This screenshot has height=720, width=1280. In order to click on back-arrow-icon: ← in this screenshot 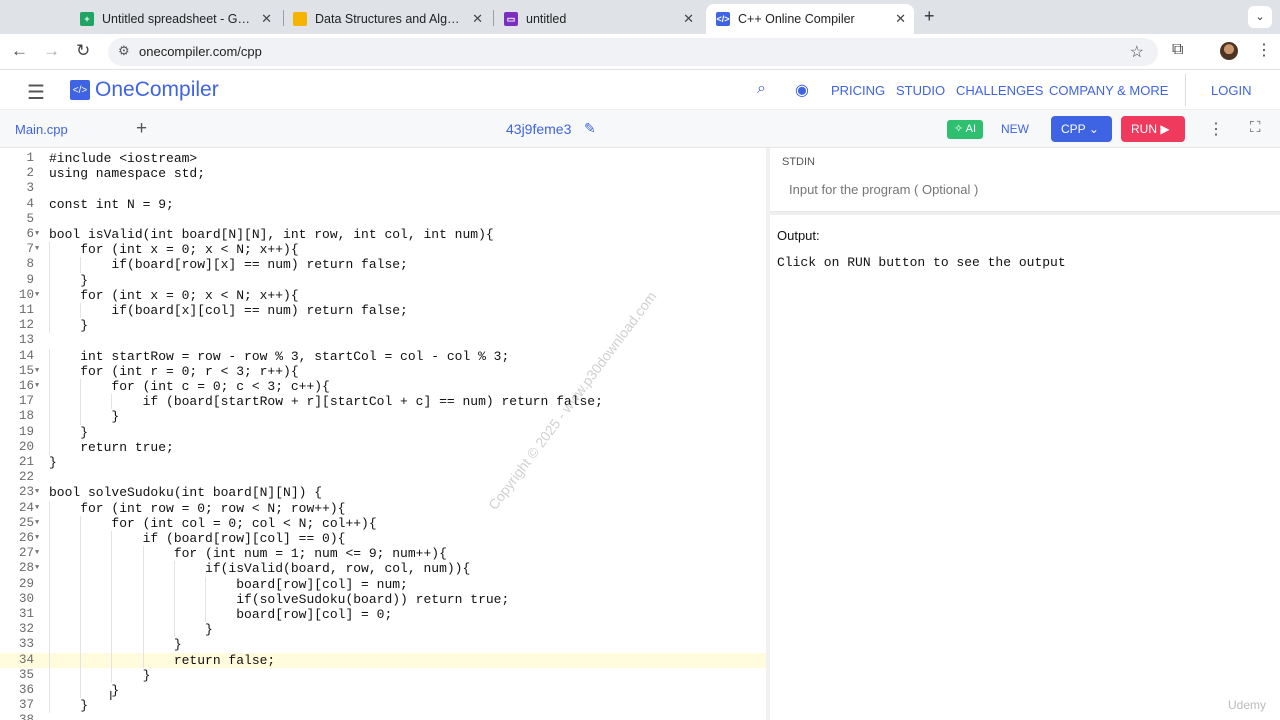, I will do `click(19, 51)`.